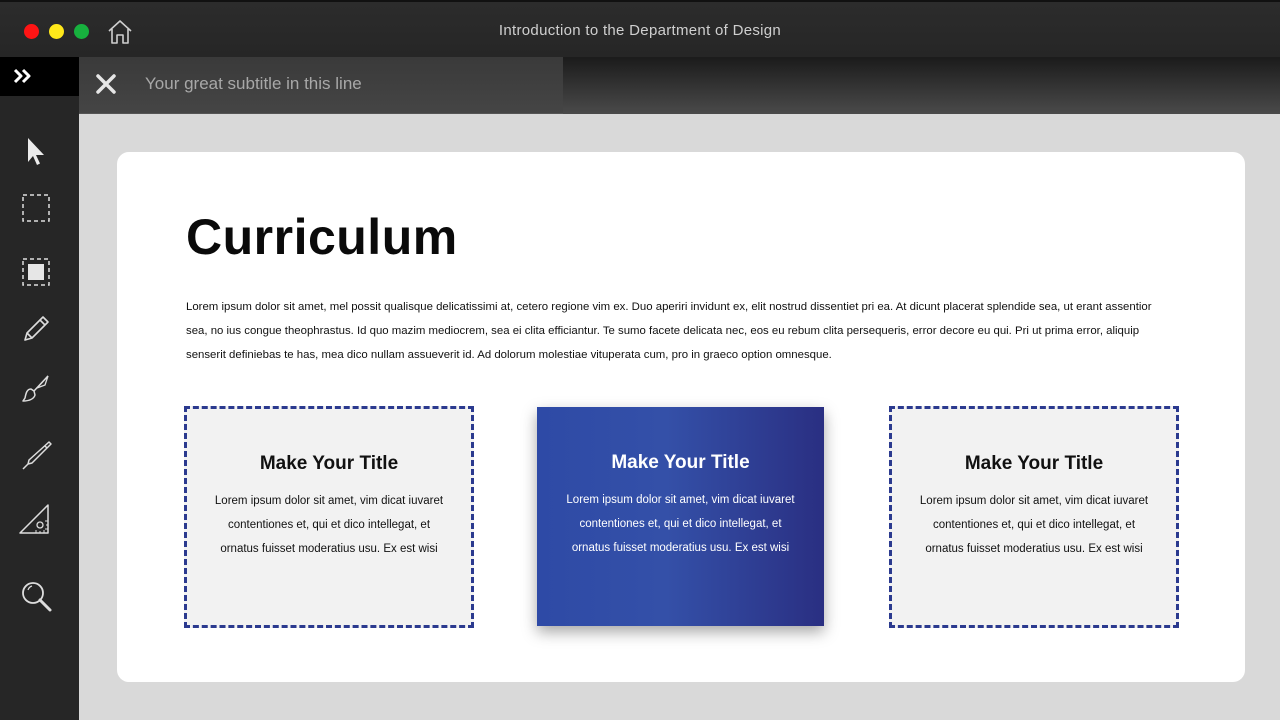 The height and width of the screenshot is (720, 1280). What do you see at coordinates (36, 455) in the screenshot?
I see `pen-icon` at bounding box center [36, 455].